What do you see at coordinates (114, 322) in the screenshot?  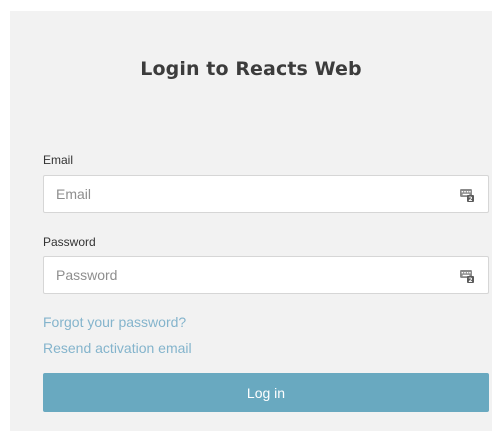 I see `forgot-password-link: Forgot your password?` at bounding box center [114, 322].